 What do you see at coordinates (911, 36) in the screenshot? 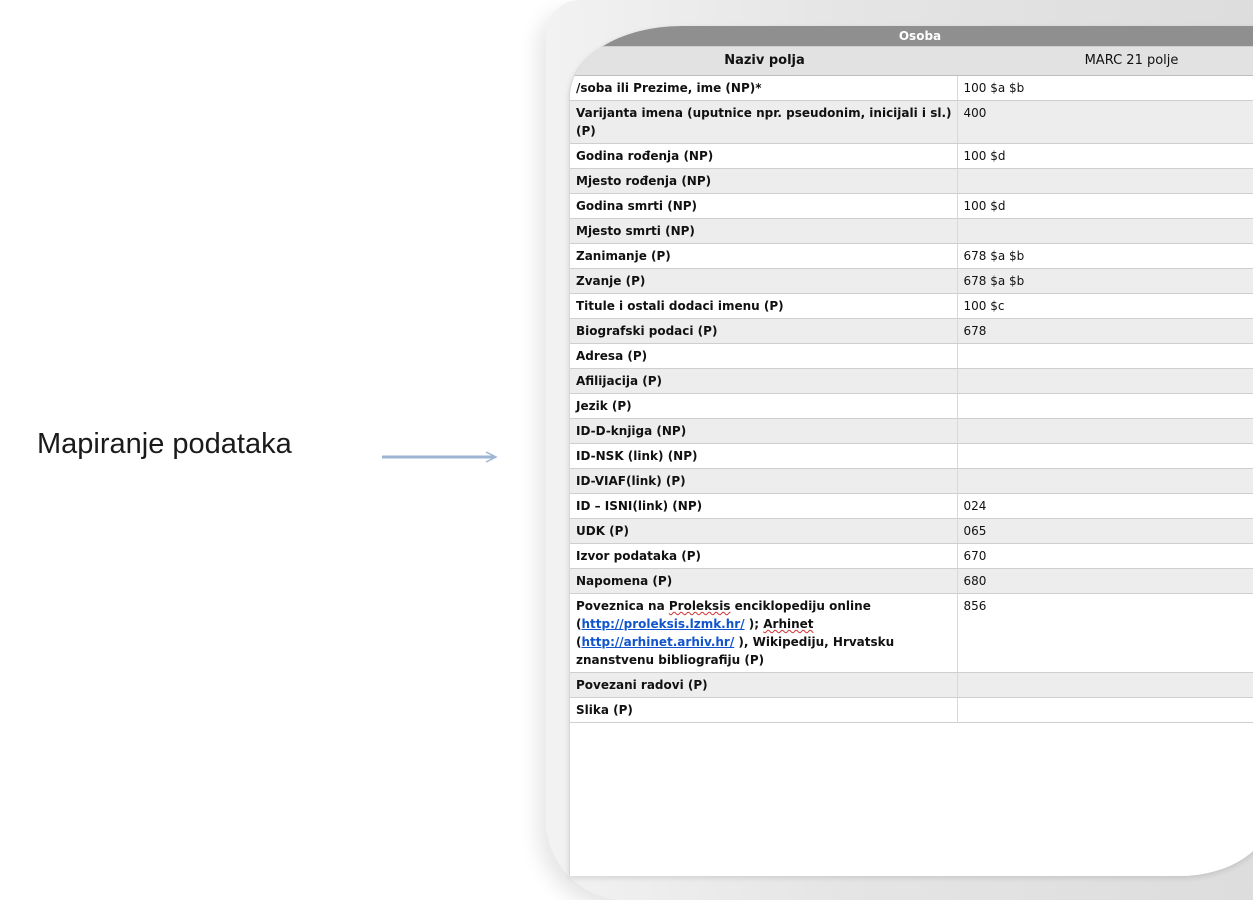
I see `table-title: Osoba` at bounding box center [911, 36].